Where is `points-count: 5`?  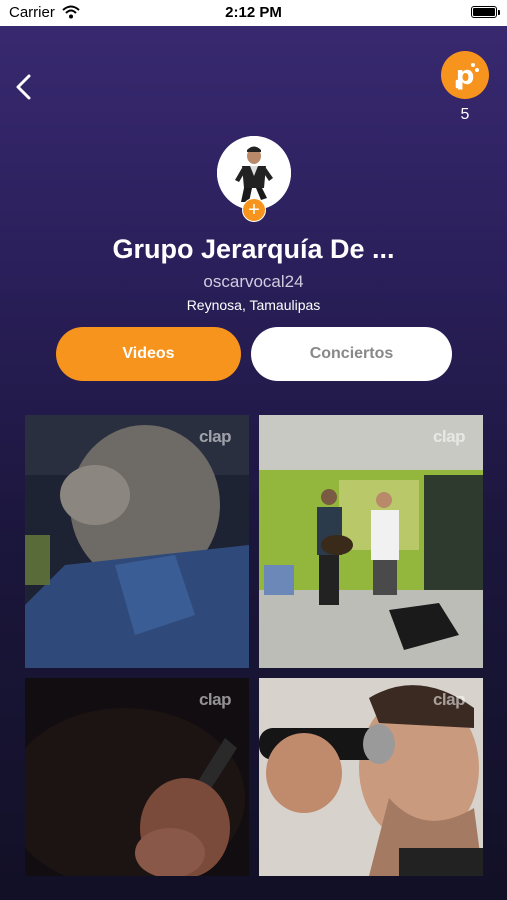 points-count: 5 is located at coordinates (465, 114).